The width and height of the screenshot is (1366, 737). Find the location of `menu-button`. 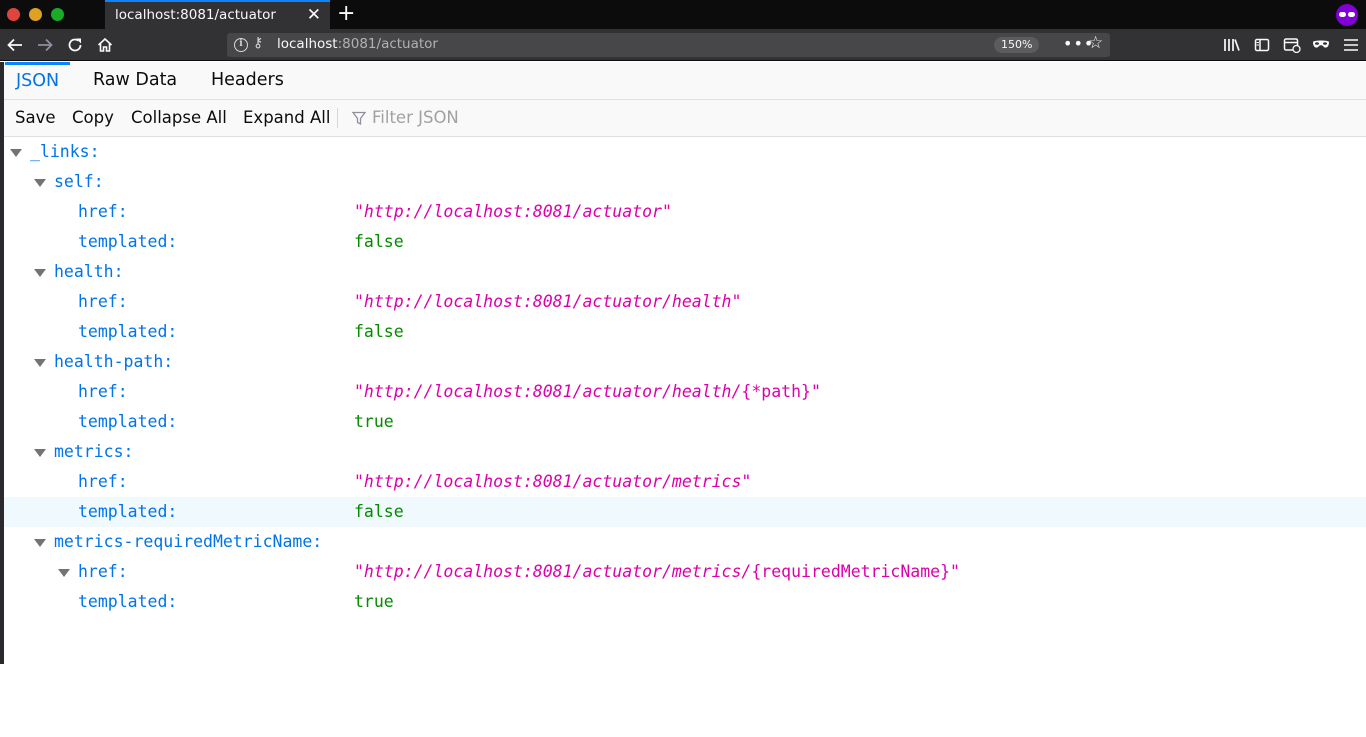

menu-button is located at coordinates (1351, 45).